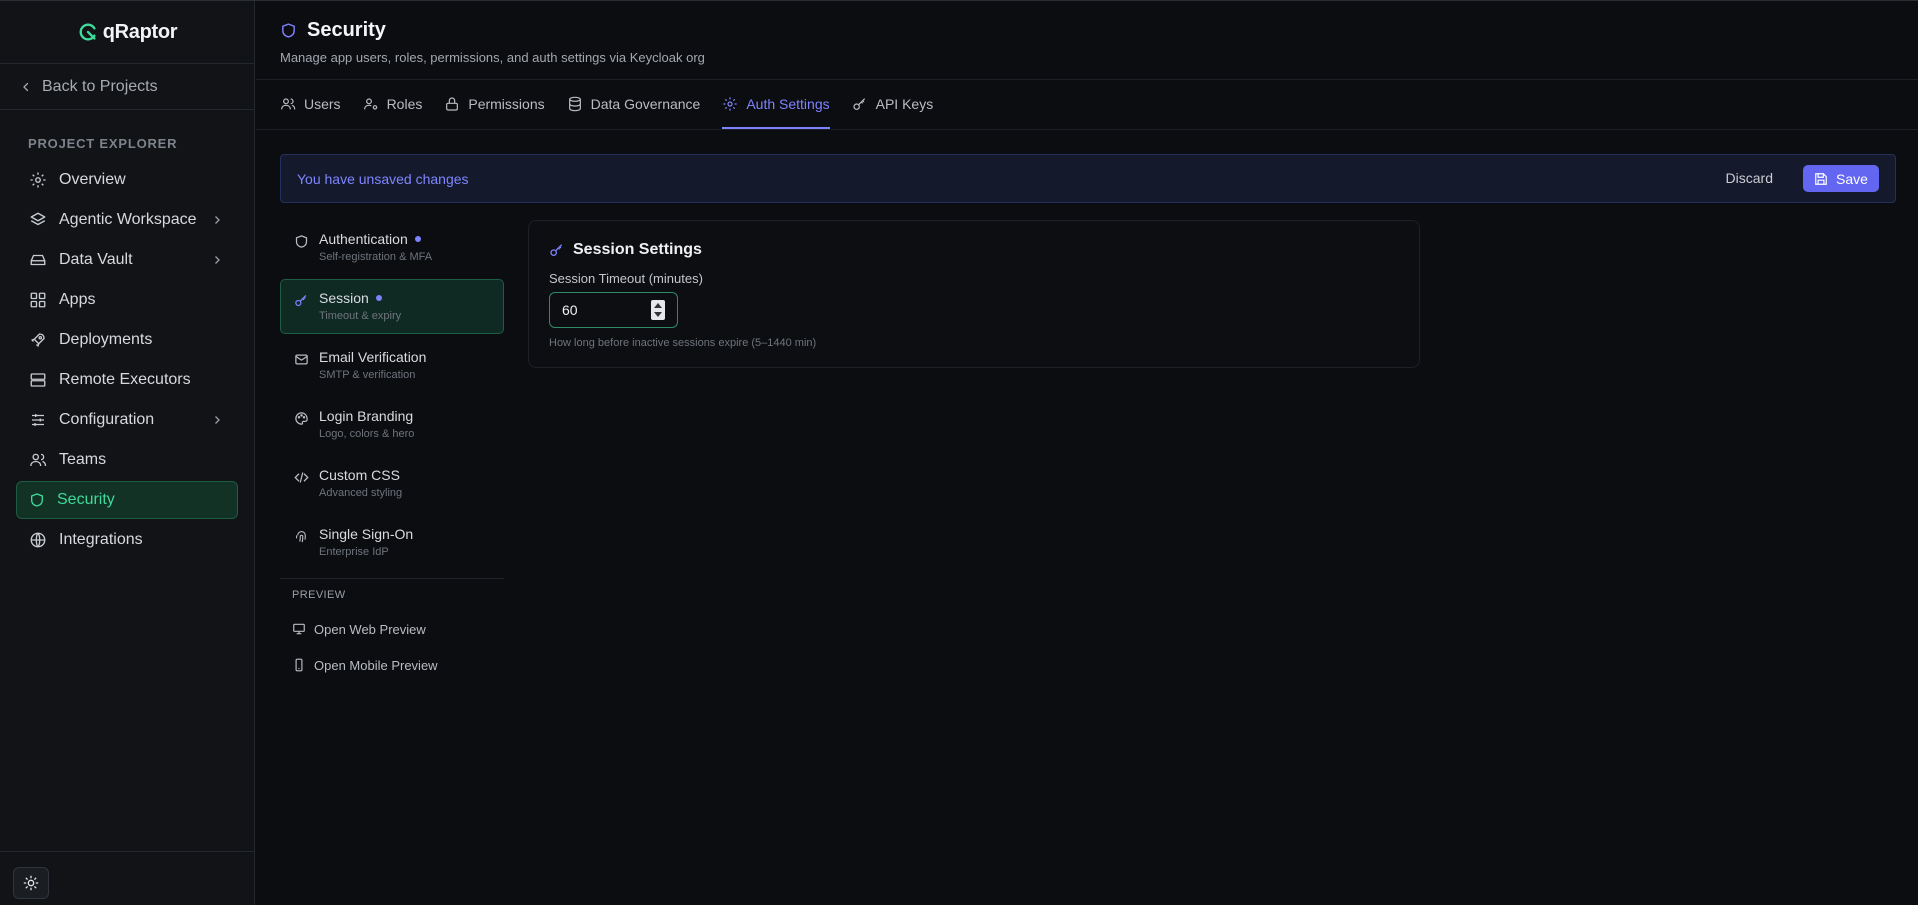  What do you see at coordinates (658, 305) in the screenshot?
I see `spin-up-icon` at bounding box center [658, 305].